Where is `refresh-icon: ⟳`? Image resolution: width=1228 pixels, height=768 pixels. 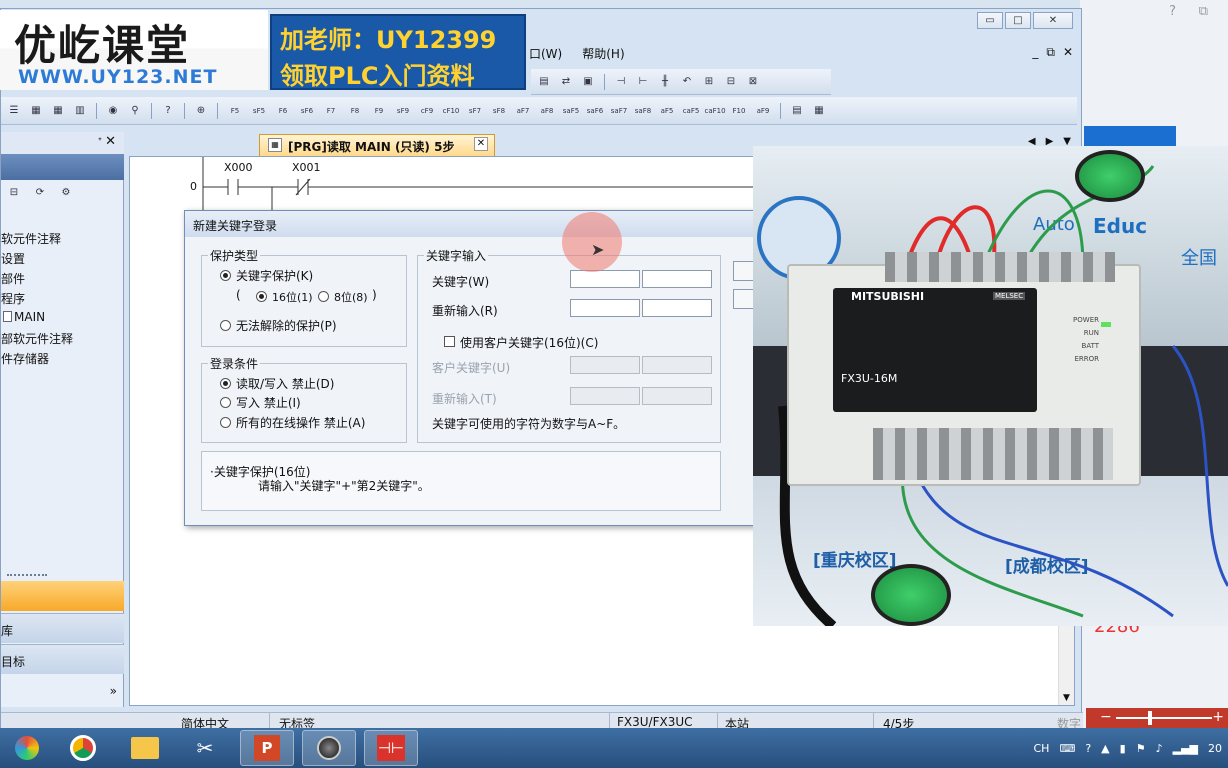
refresh-icon: ⟳ is located at coordinates (40, 192).